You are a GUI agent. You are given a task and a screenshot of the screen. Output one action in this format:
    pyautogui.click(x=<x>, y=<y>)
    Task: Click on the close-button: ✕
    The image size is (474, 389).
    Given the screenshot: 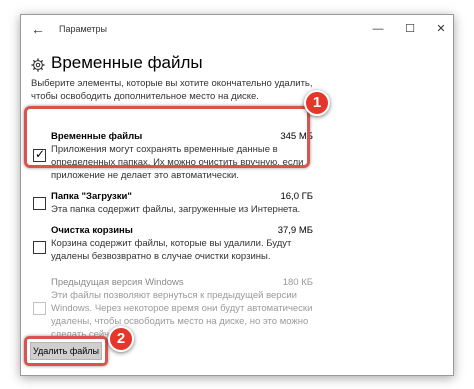 What is the action you would take?
    pyautogui.click(x=441, y=29)
    